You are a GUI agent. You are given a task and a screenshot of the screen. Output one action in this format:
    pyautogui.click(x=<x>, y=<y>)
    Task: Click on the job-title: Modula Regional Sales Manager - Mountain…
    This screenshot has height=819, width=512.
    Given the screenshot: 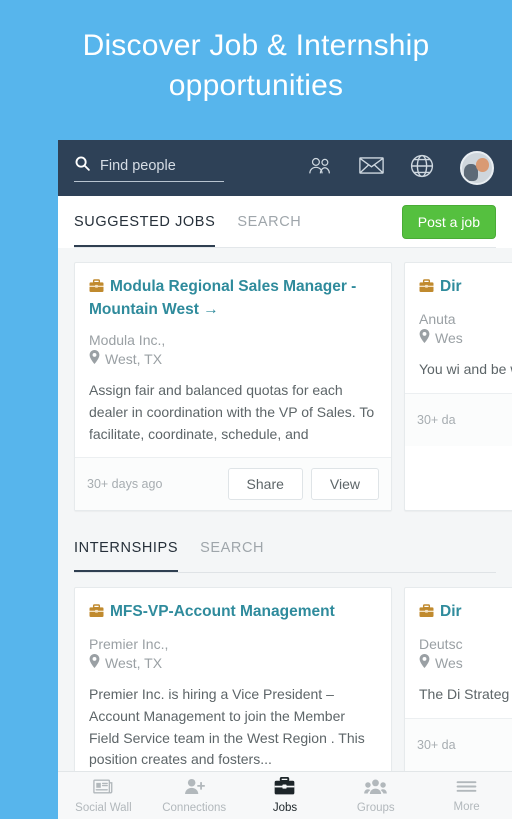 What is the action you would take?
    pyautogui.click(x=233, y=299)
    